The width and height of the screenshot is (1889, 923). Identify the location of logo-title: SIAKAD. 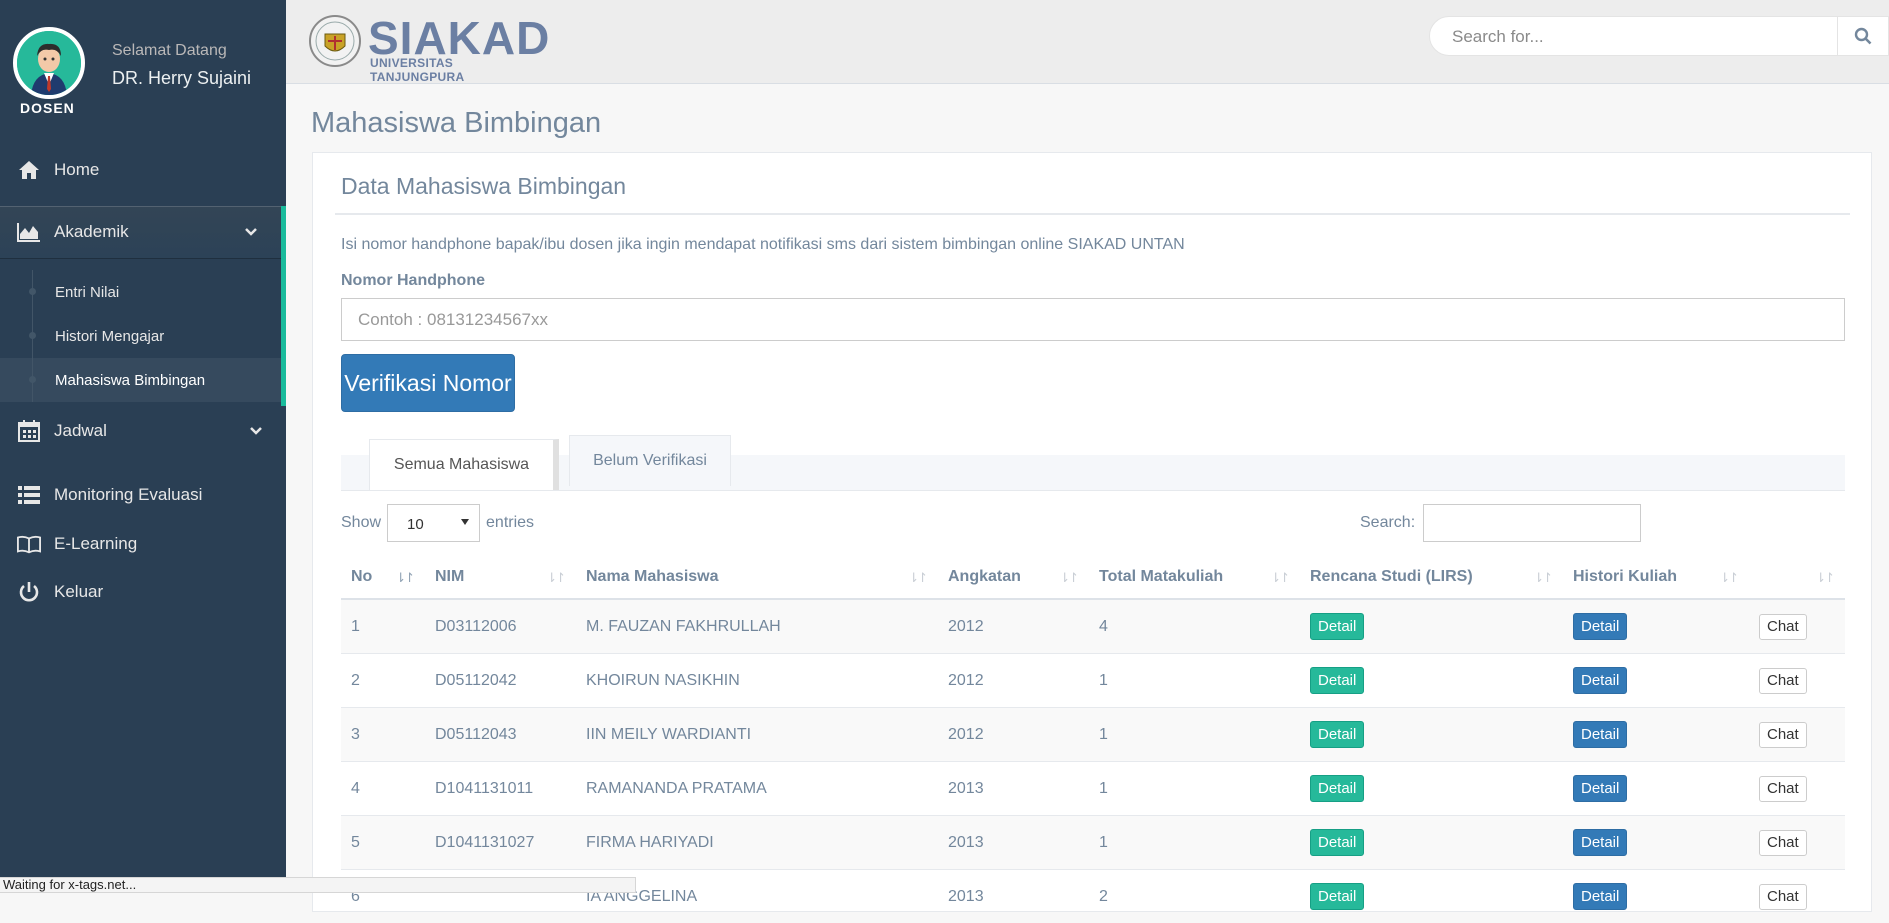
(459, 38).